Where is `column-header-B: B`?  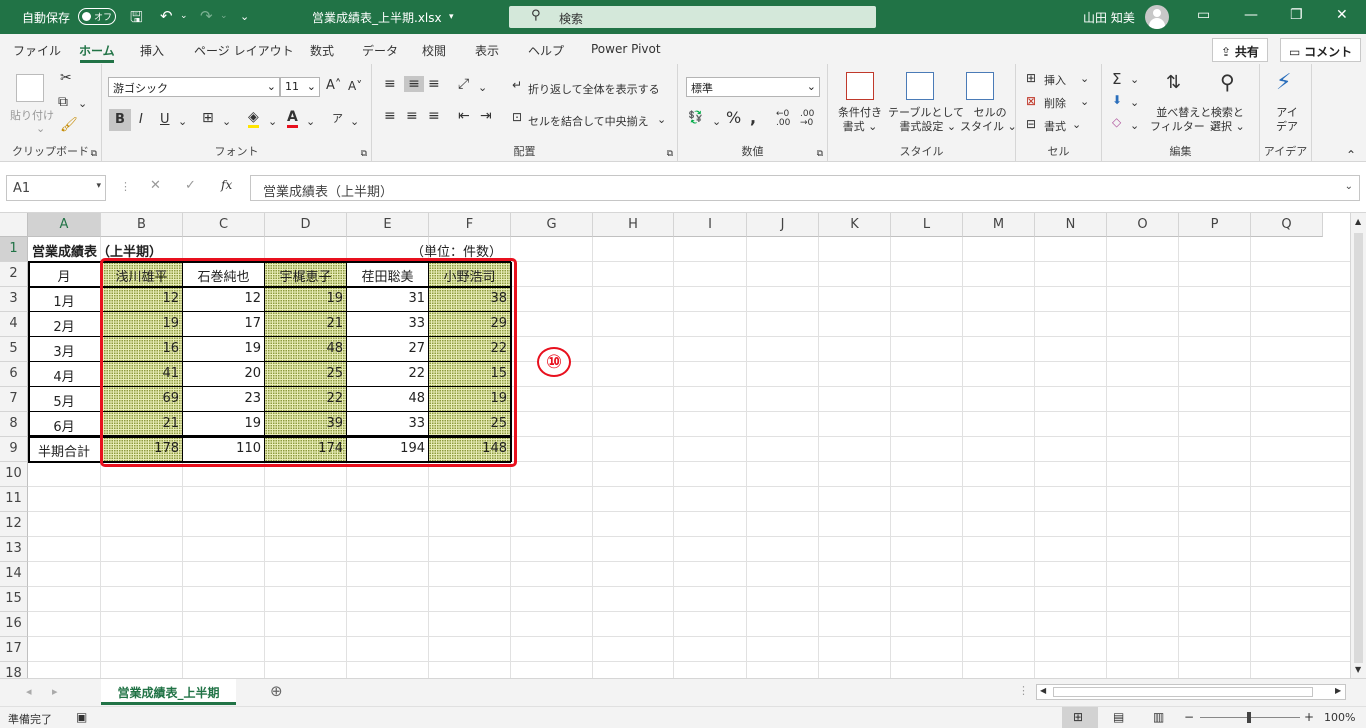
column-header-B: B is located at coordinates (142, 225).